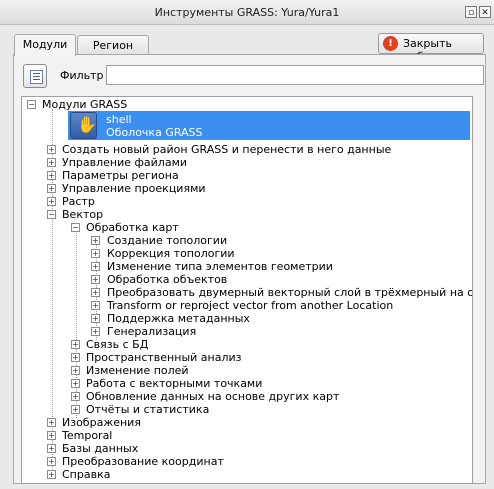 This screenshot has width=494, height=489. I want to click on tree-item-label: Параметры региона, so click(120, 175).